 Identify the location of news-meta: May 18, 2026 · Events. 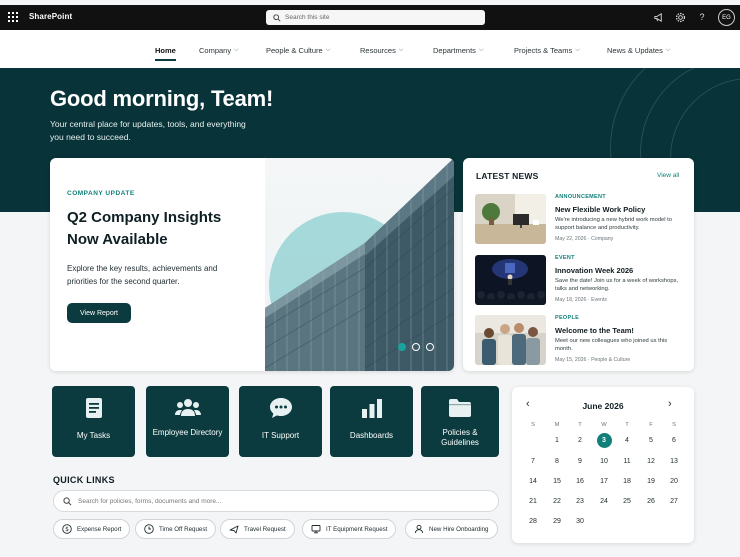
(581, 300).